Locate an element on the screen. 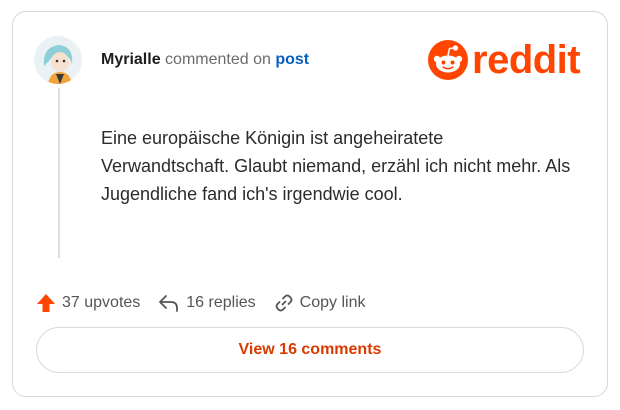 Image resolution: width=620 pixels, height=410 pixels. replies-button: 16 replies is located at coordinates (207, 303).